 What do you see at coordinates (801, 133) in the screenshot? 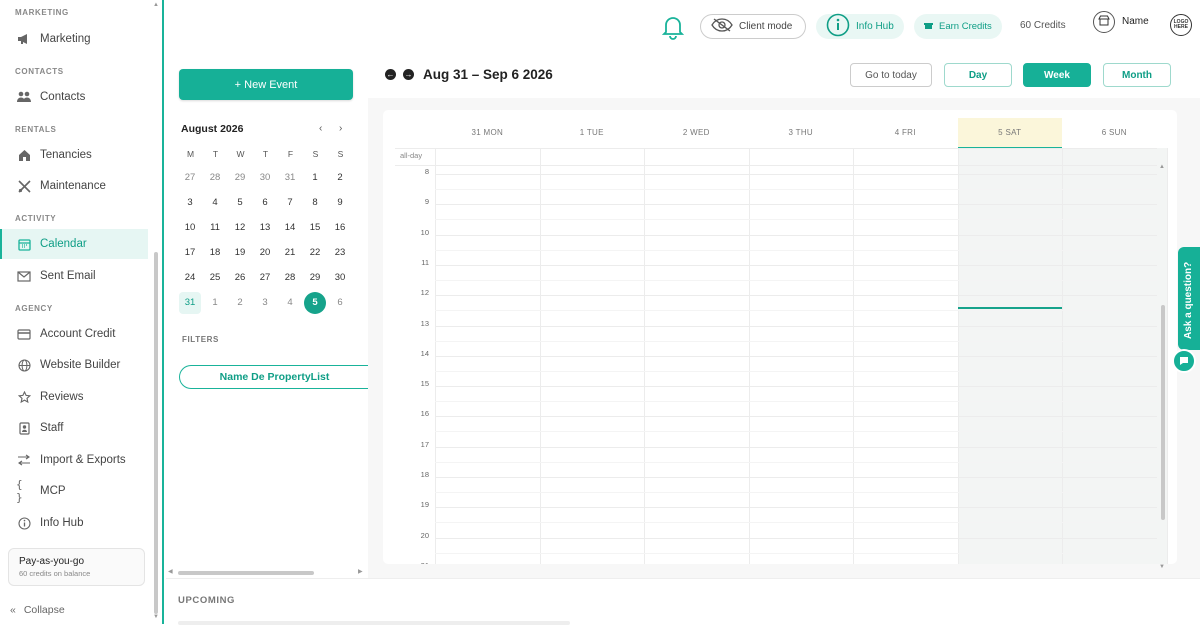
I see `day-column-header: 3 THU` at bounding box center [801, 133].